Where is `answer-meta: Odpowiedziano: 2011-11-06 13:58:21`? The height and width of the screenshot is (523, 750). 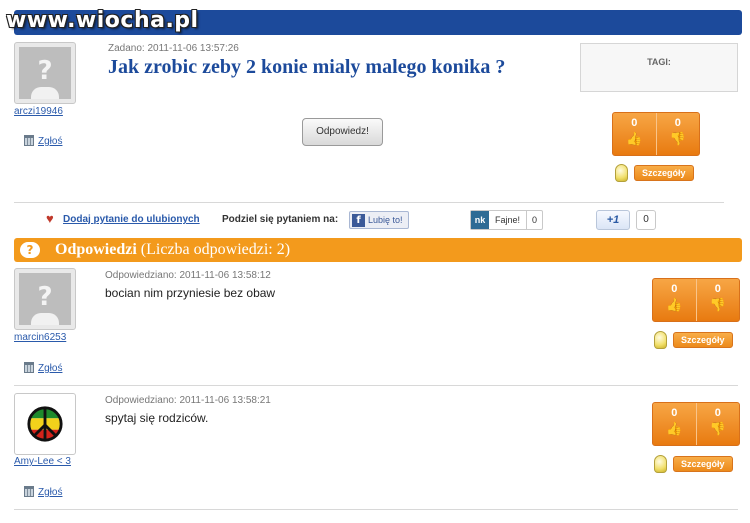
answer-meta: Odpowiedziano: 2011-11-06 13:58:21 is located at coordinates (188, 400).